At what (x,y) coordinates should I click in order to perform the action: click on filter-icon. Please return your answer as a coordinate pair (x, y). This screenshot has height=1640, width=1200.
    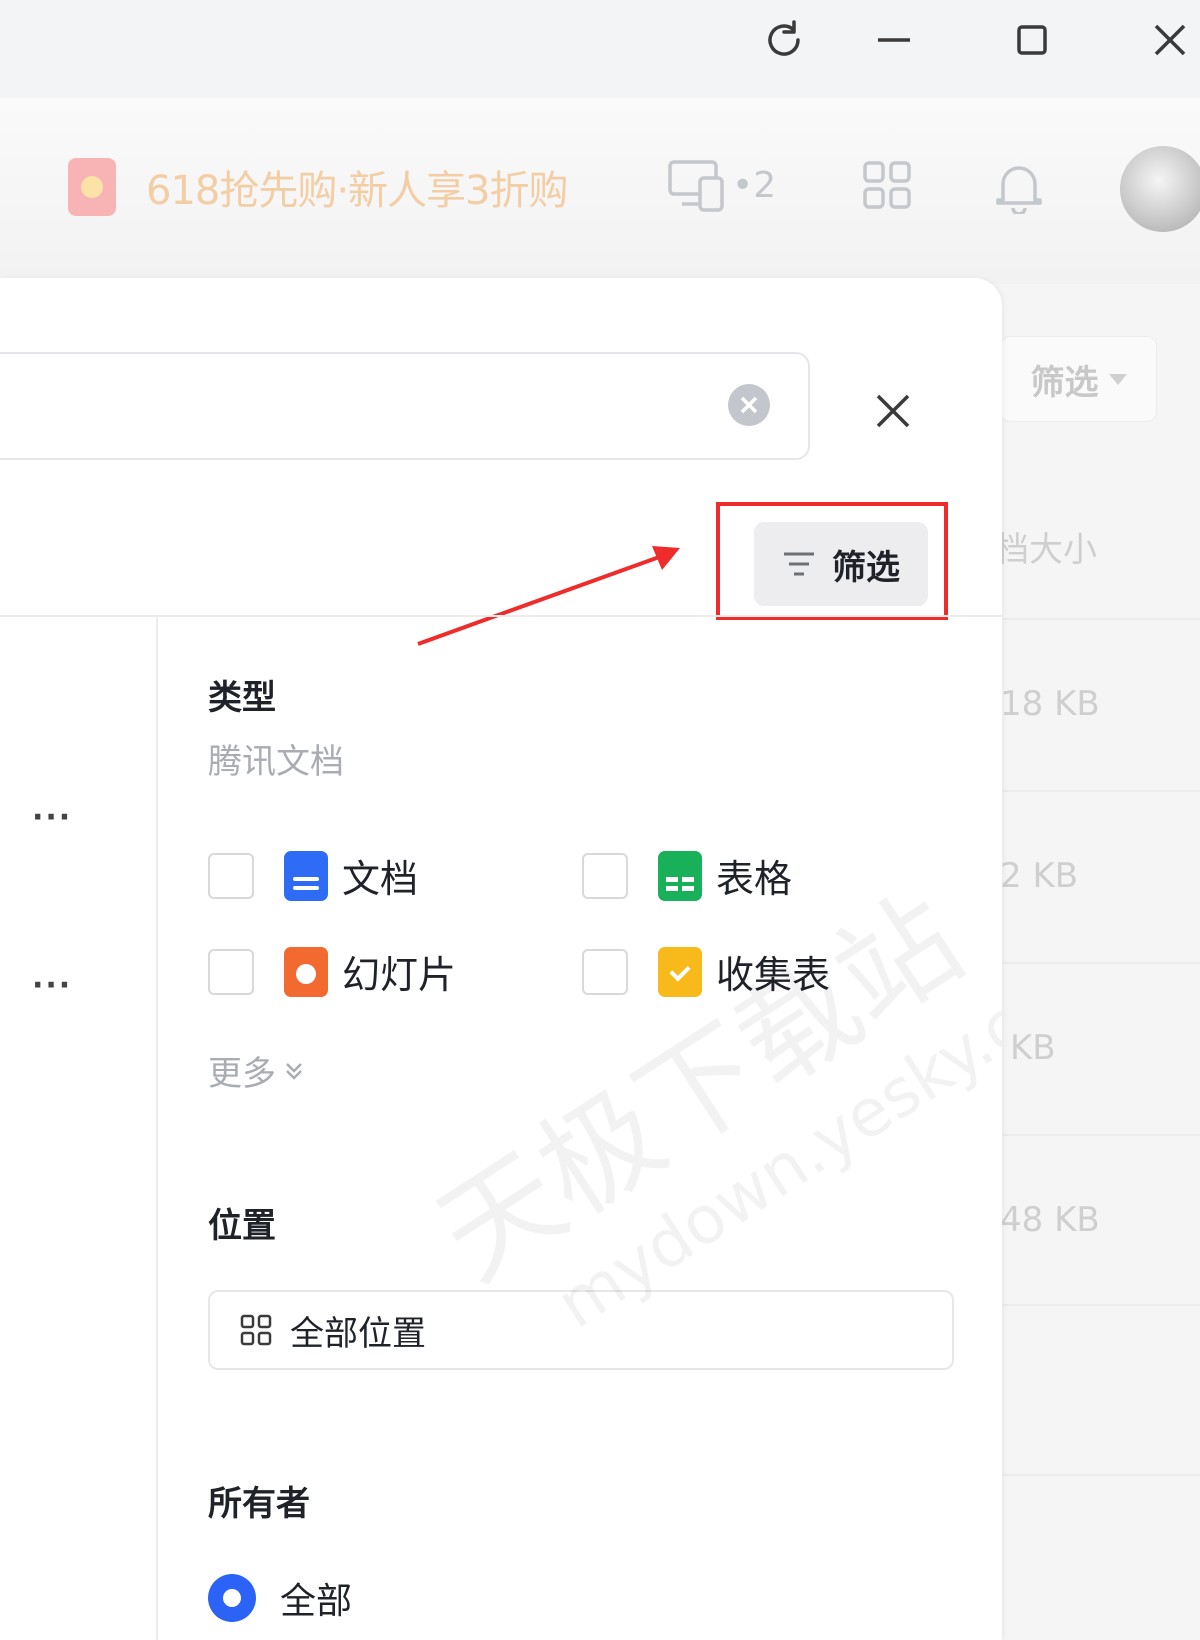
    Looking at the image, I should click on (799, 564).